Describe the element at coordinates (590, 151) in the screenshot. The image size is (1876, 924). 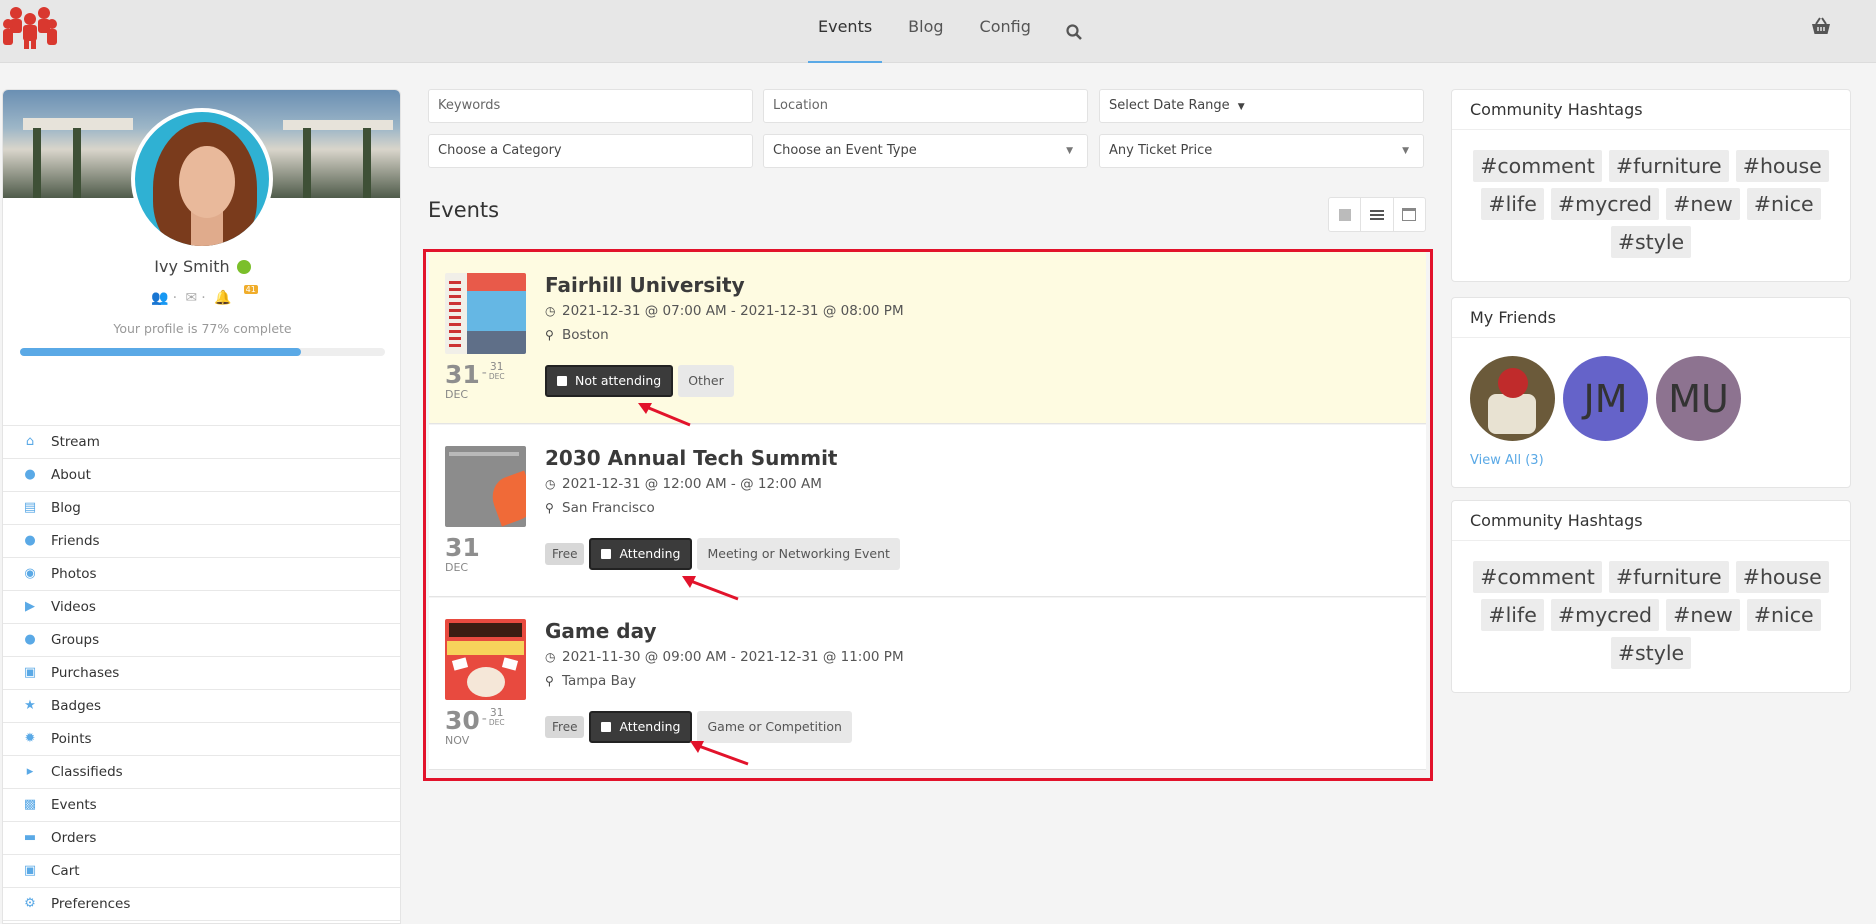
I see `category-select: Choose a Category` at that location.